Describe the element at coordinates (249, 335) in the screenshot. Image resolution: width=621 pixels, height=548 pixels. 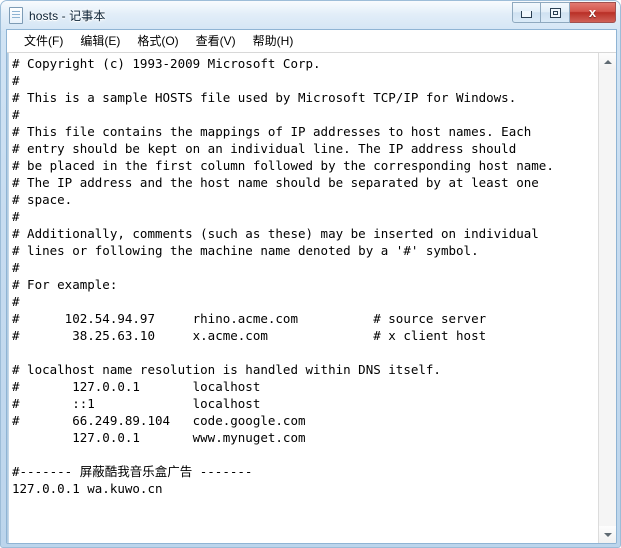
I see `editor-line: # 38.25.63.10 x.acme.com # x client host` at that location.